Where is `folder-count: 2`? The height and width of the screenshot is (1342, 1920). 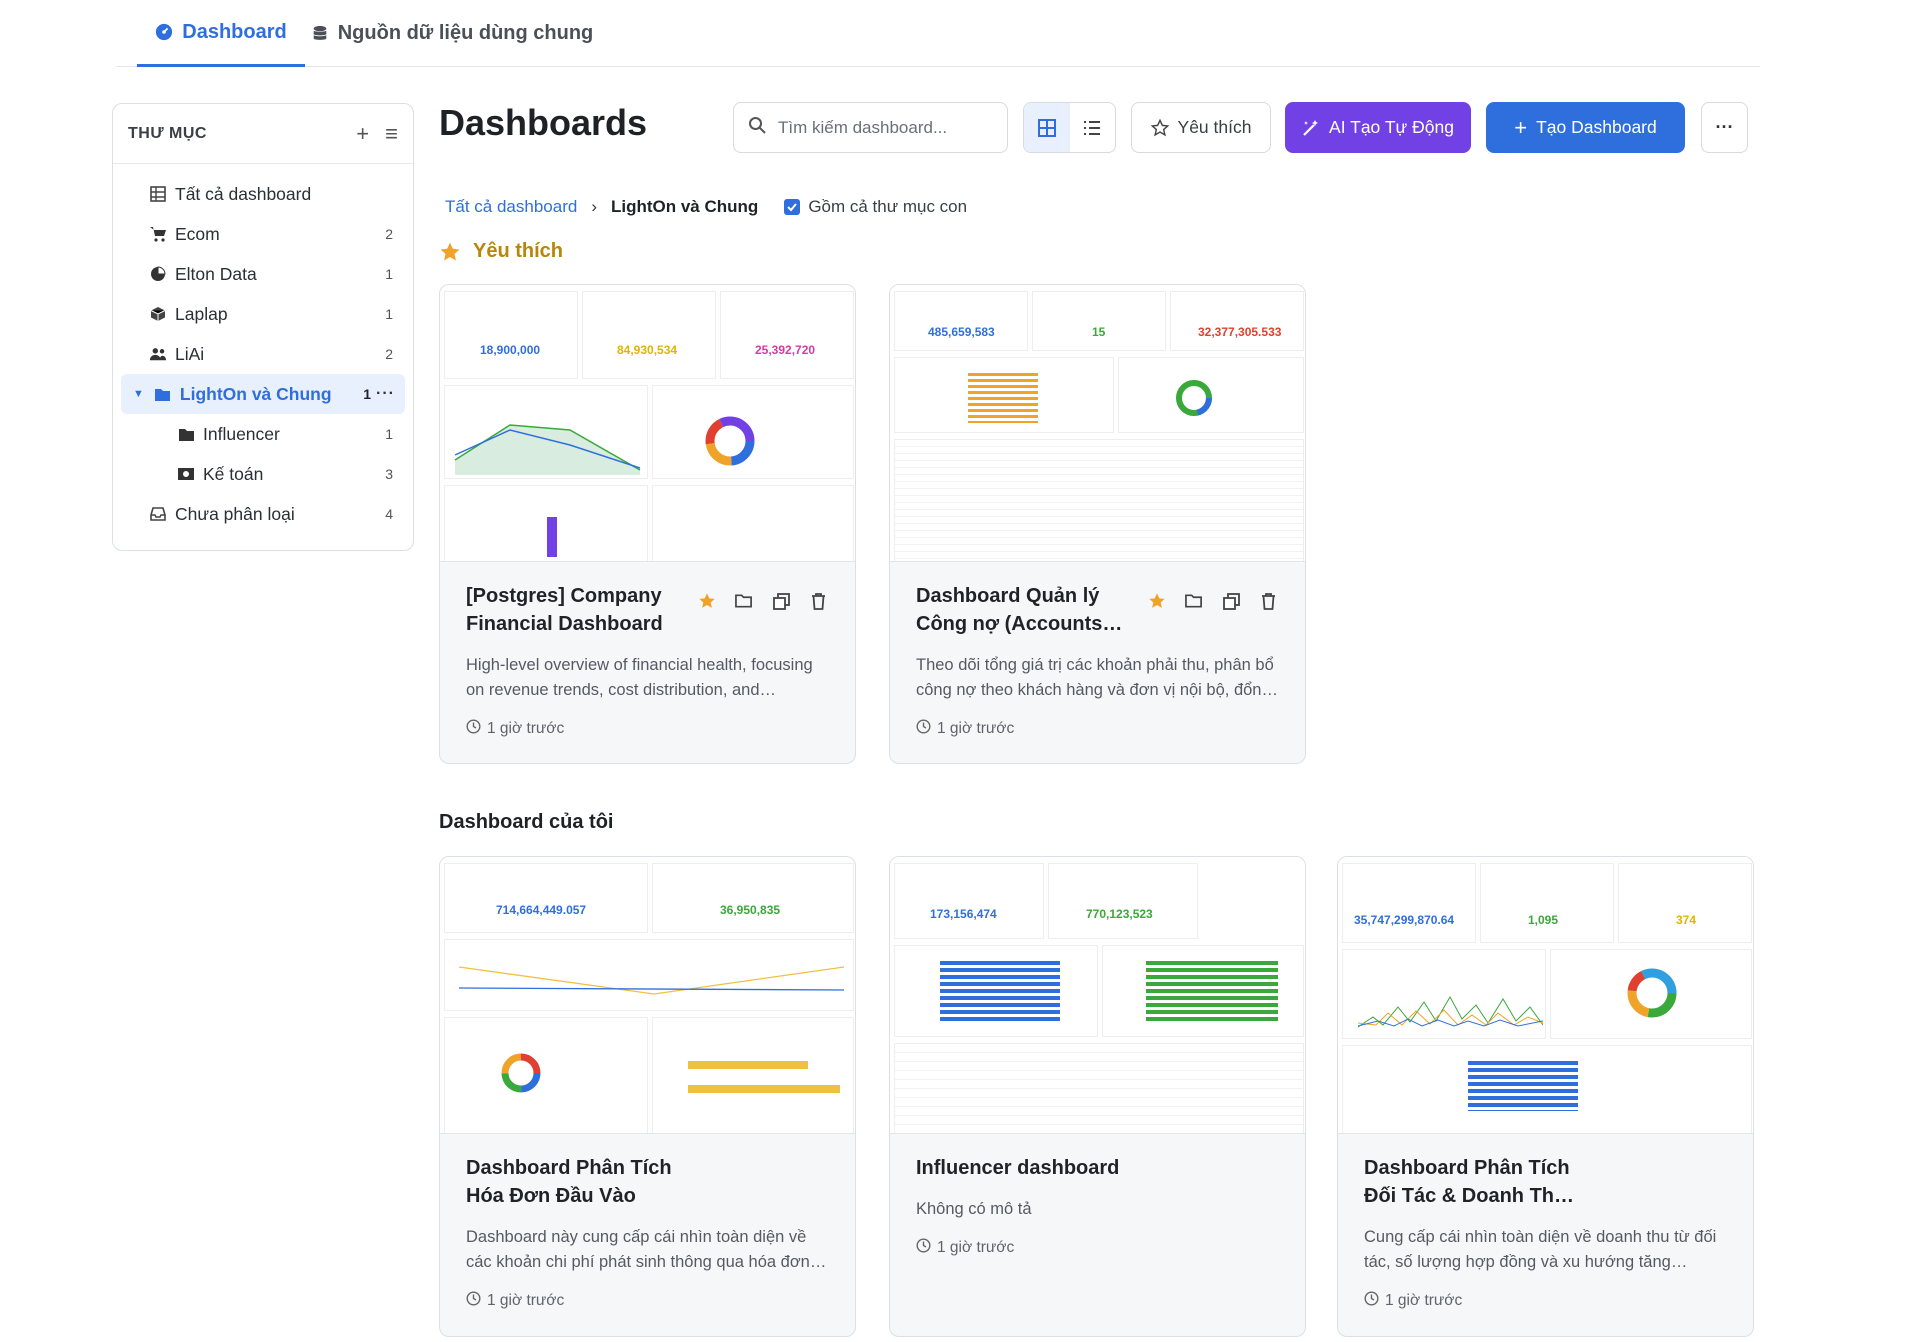 folder-count: 2 is located at coordinates (389, 234).